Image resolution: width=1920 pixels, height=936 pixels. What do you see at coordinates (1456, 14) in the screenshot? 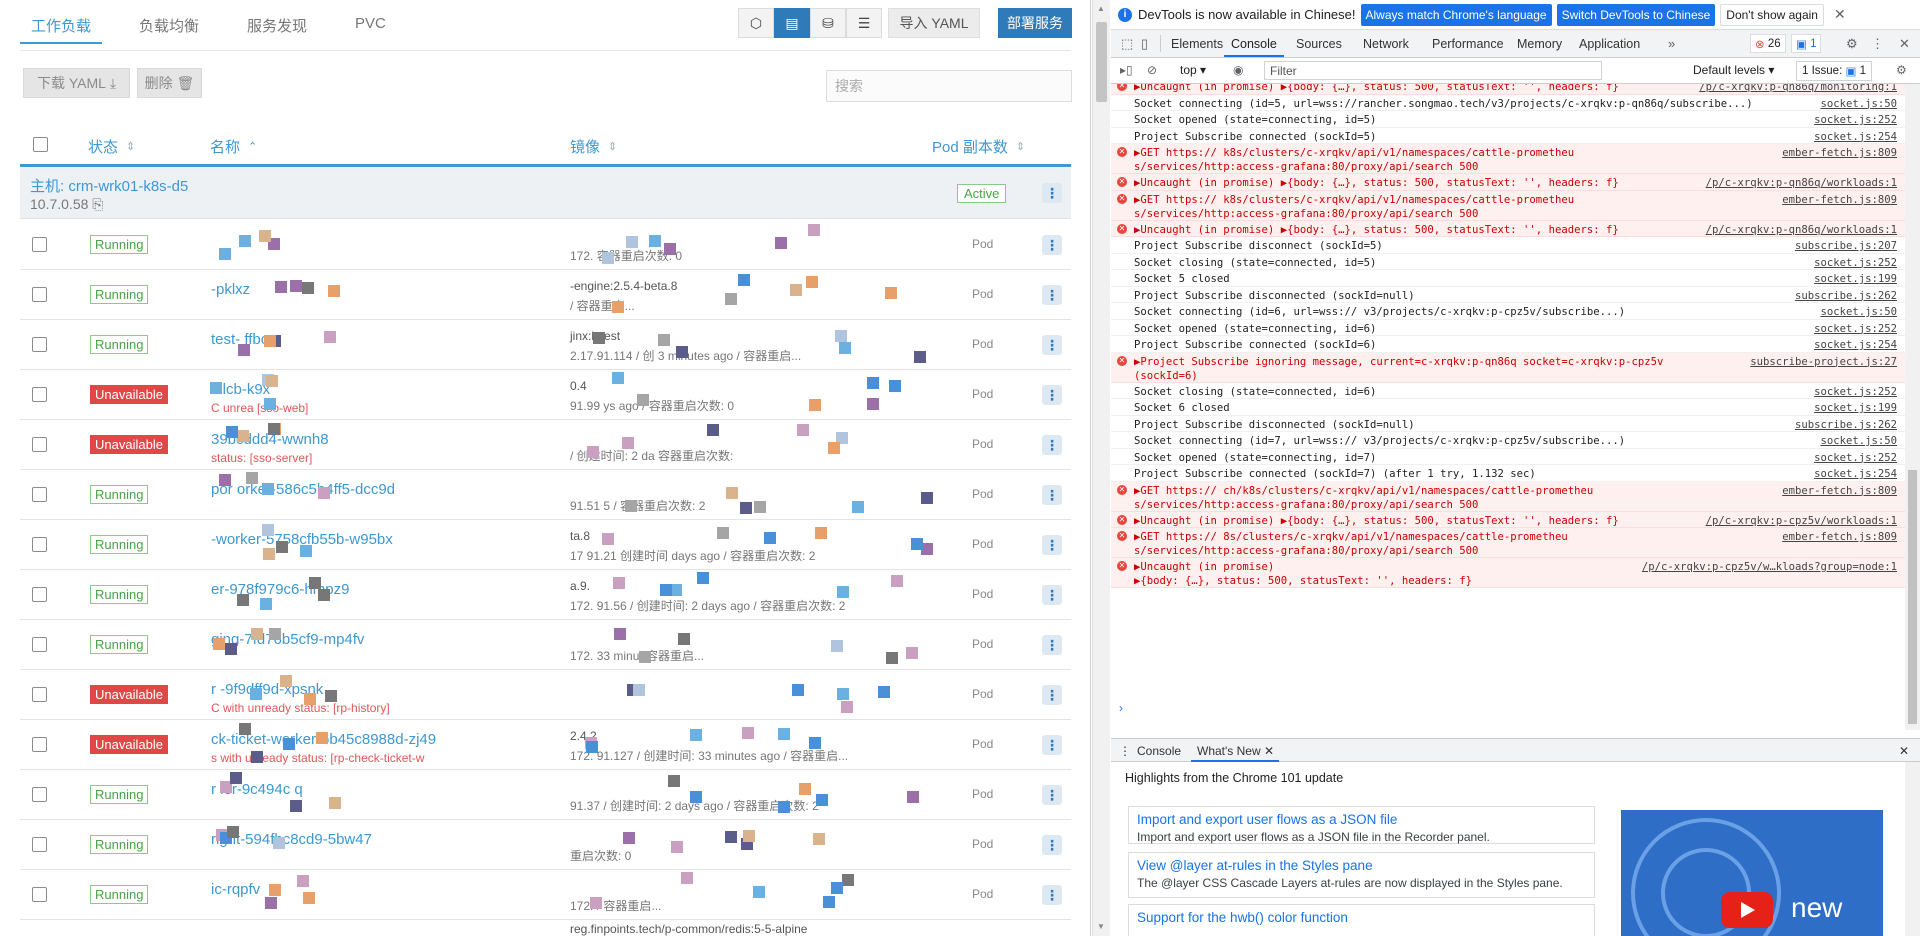
I see `match-language-button: Always match Chrome's language` at bounding box center [1456, 14].